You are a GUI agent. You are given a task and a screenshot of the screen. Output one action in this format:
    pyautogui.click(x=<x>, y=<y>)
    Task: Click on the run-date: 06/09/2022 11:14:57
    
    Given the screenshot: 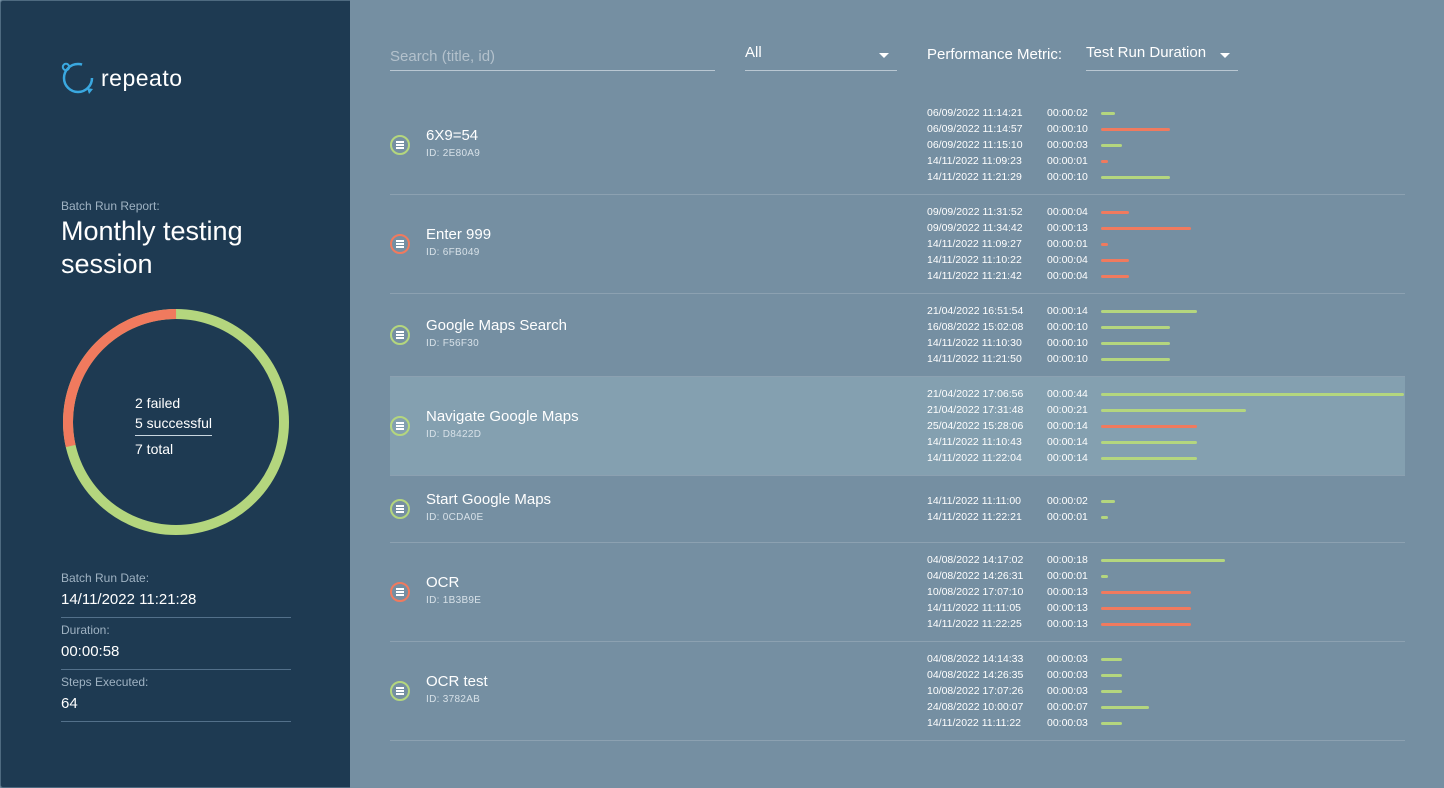 What is the action you would take?
    pyautogui.click(x=975, y=129)
    